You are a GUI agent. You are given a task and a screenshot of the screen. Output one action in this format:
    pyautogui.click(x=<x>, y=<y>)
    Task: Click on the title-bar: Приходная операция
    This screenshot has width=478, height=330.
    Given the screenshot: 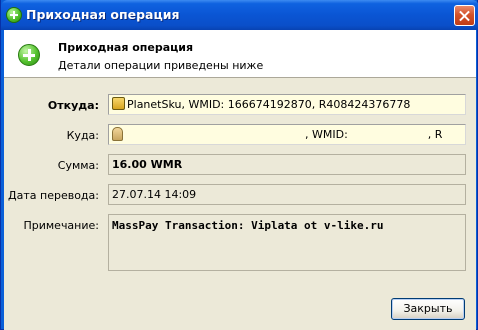 What is the action you would take?
    pyautogui.click(x=239, y=15)
    